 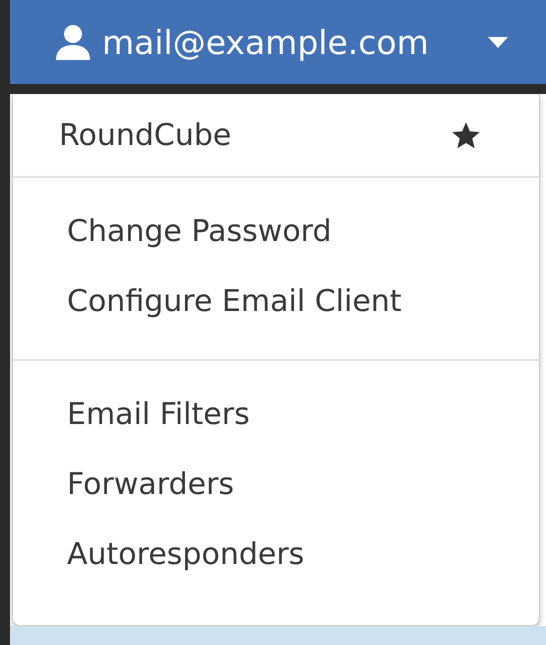 I want to click on user-icon, so click(x=73, y=42).